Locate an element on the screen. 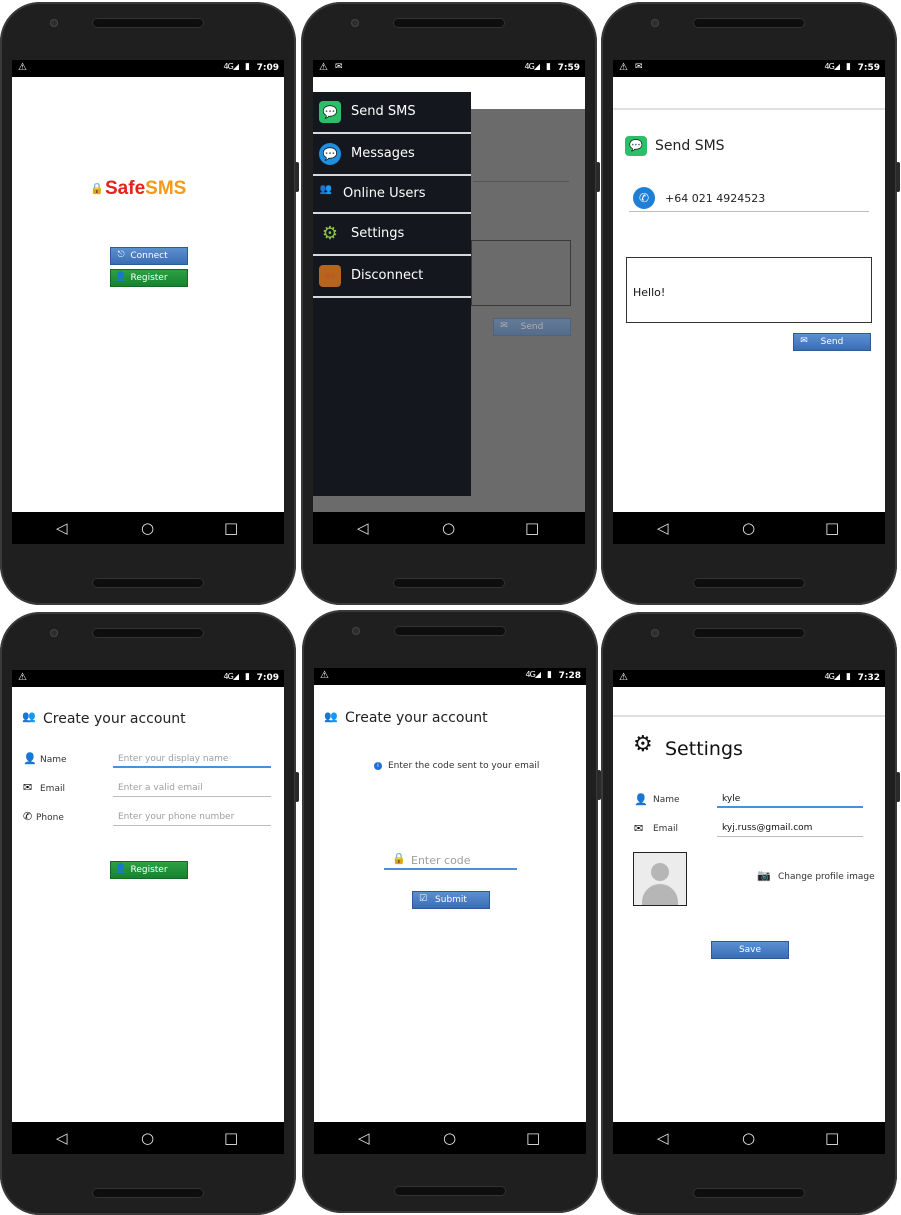  lock-icon: 🔒 is located at coordinates (97, 188).